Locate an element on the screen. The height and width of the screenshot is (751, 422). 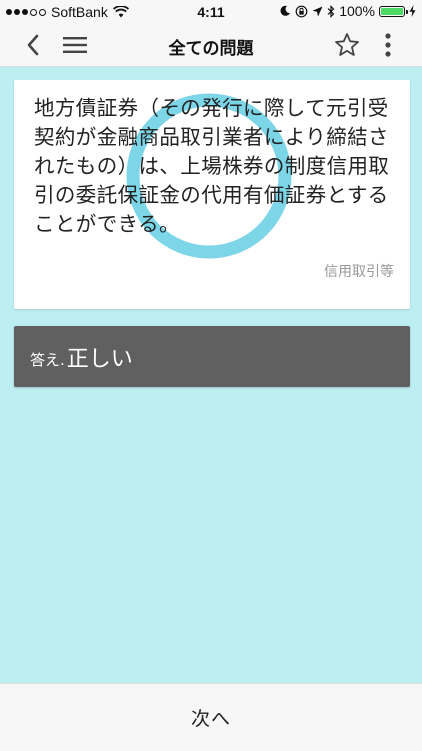
status-right: 100% is located at coordinates (347, 11).